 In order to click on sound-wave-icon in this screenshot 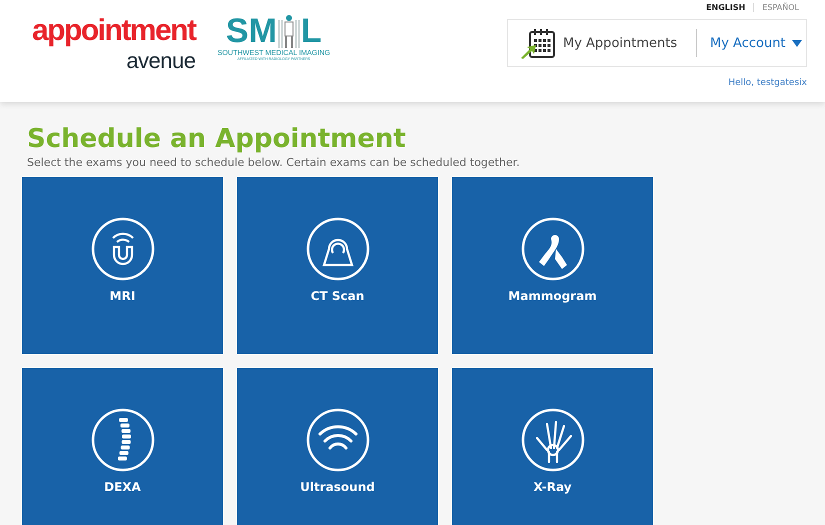, I will do `click(338, 440)`.